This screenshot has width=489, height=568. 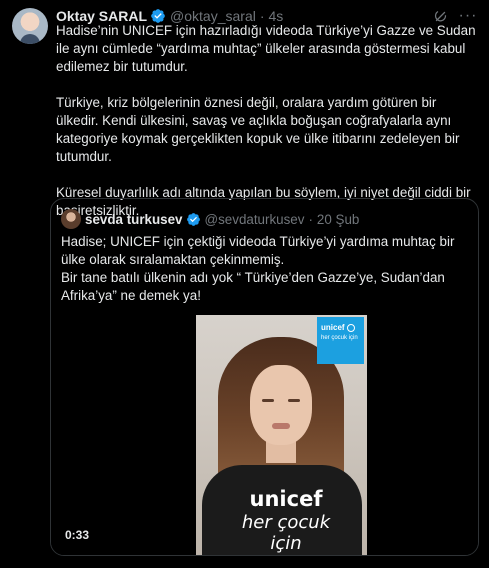 I want to click on unicef-overlay-text: unicef, so click(x=333, y=327).